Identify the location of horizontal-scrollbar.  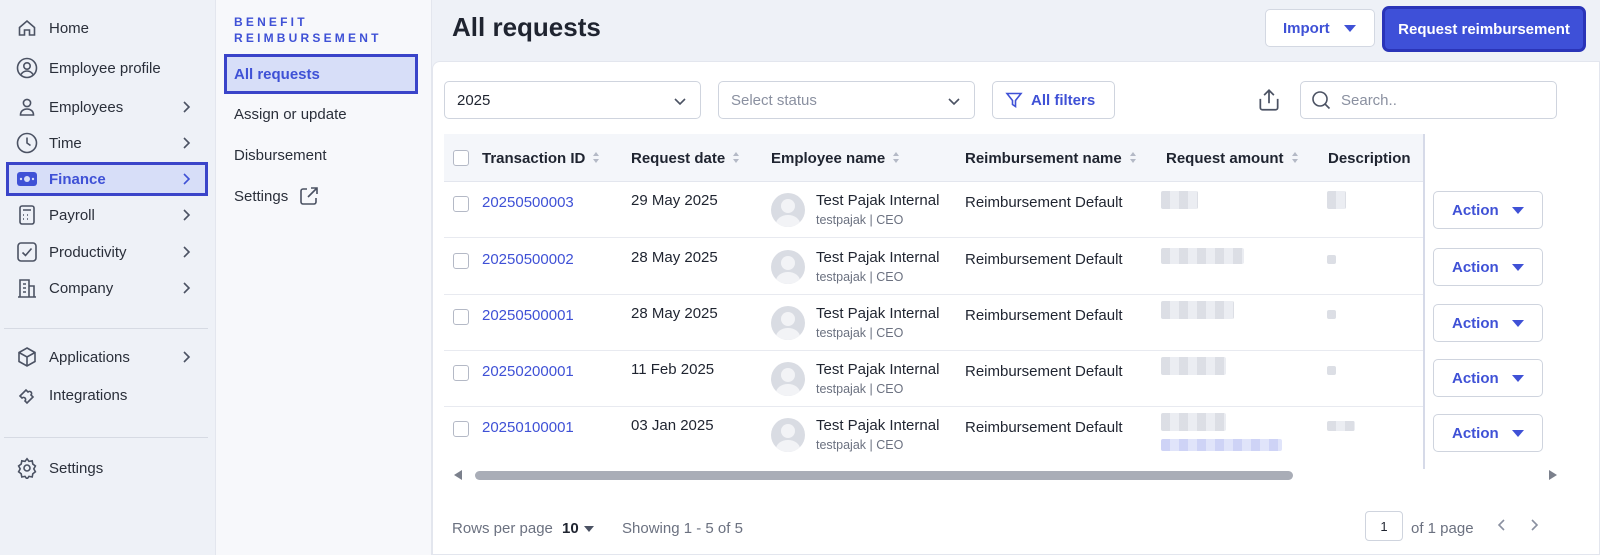
(1000, 475).